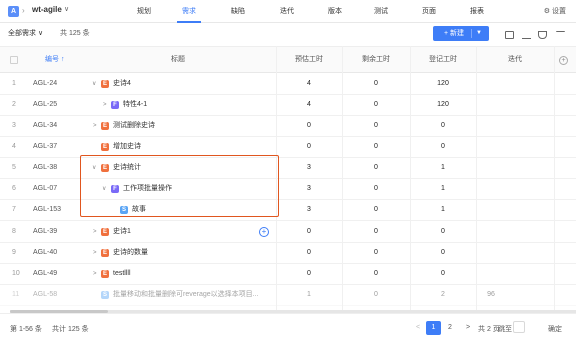 The width and height of the screenshot is (576, 339). What do you see at coordinates (144, 11) in the screenshot?
I see `tab-plan: 规划` at bounding box center [144, 11].